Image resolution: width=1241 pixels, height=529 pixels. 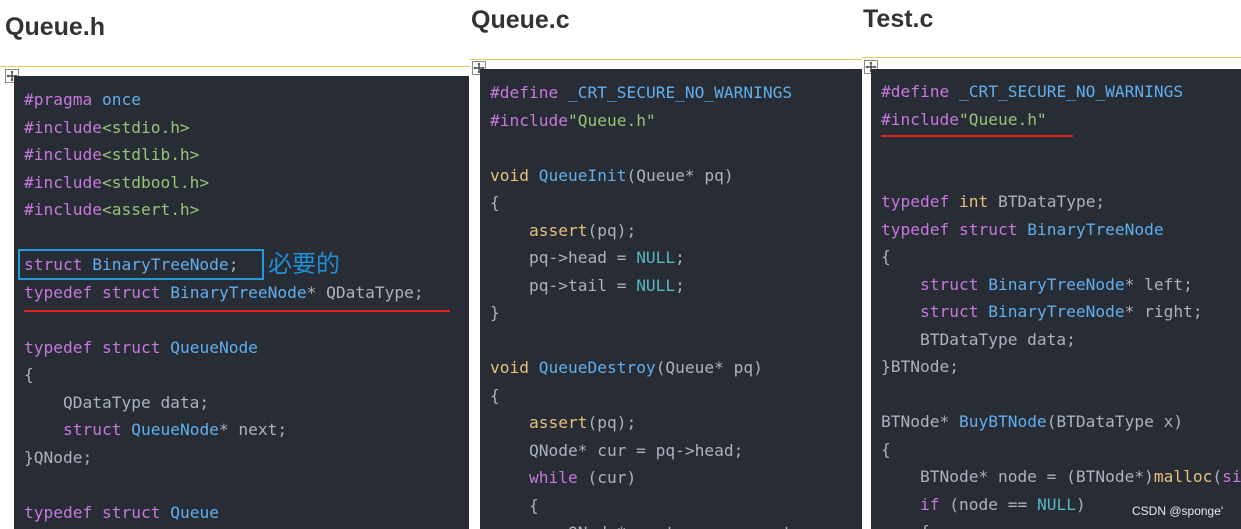 I want to click on code-token: typedef, so click(x=915, y=229).